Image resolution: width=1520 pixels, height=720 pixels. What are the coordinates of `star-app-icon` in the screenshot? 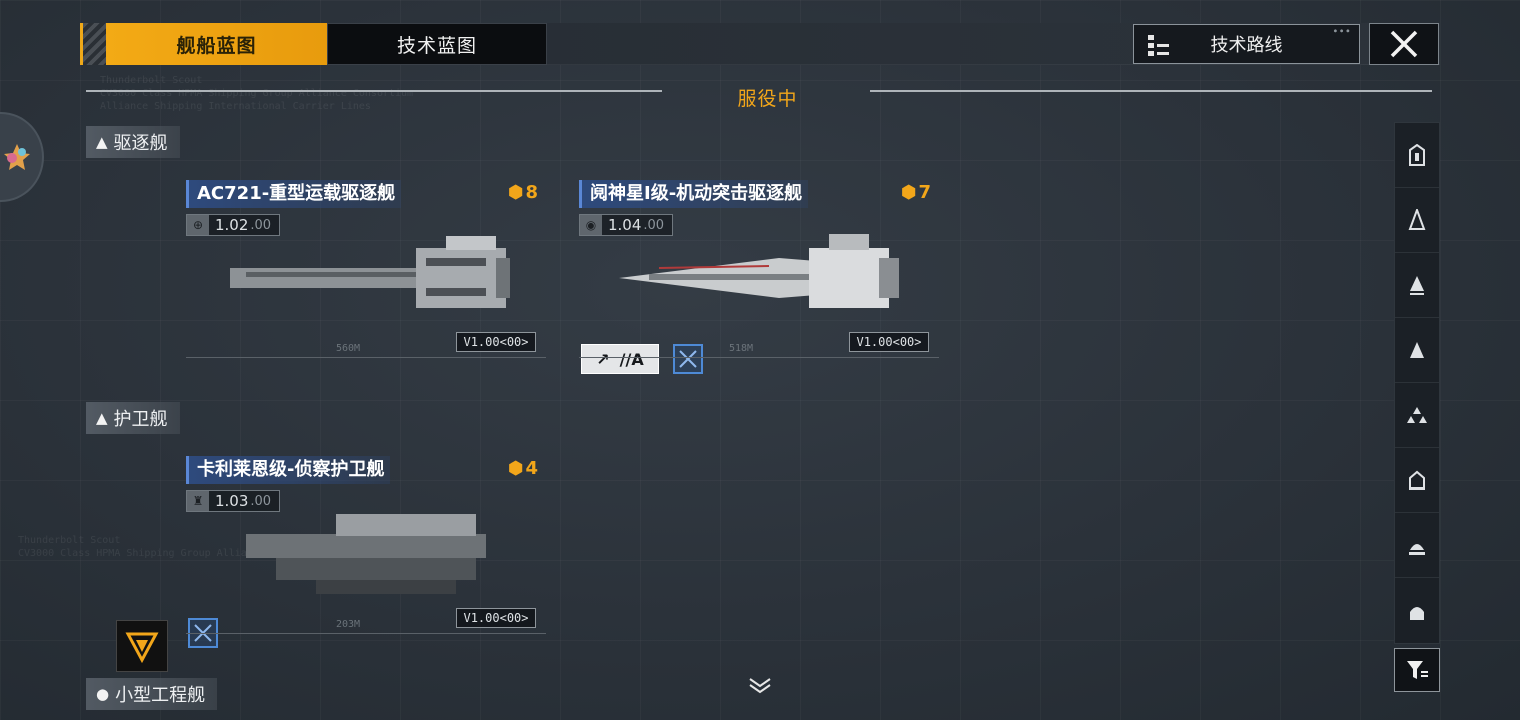 It's located at (17, 157).